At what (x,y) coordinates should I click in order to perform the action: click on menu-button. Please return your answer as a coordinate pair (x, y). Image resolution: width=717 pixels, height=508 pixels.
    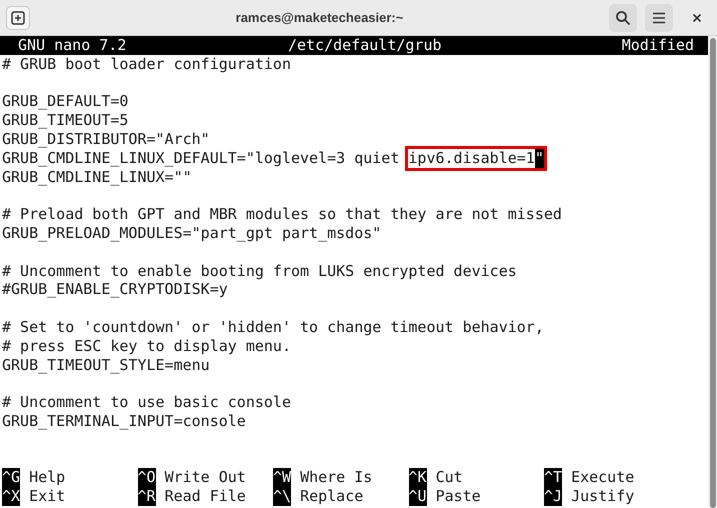
    Looking at the image, I should click on (659, 18).